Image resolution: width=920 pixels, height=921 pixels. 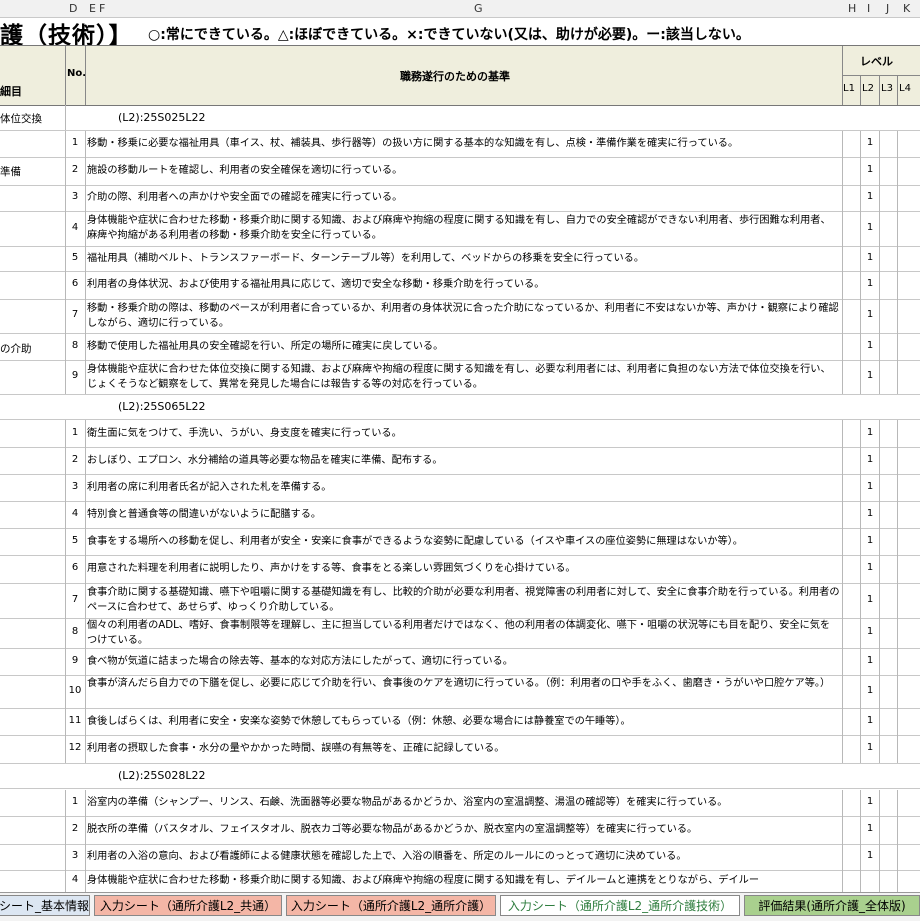 I want to click on col-letter-f: F, so click(x=102, y=8).